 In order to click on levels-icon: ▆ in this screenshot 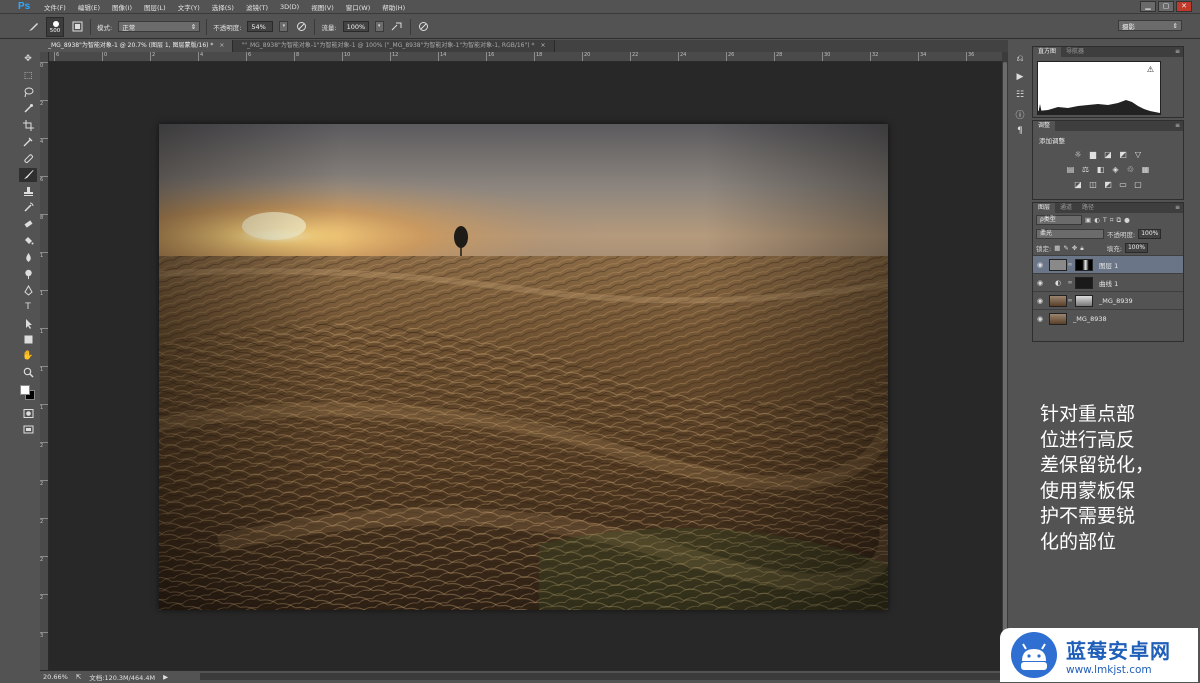, I will do `click(1093, 155)`.